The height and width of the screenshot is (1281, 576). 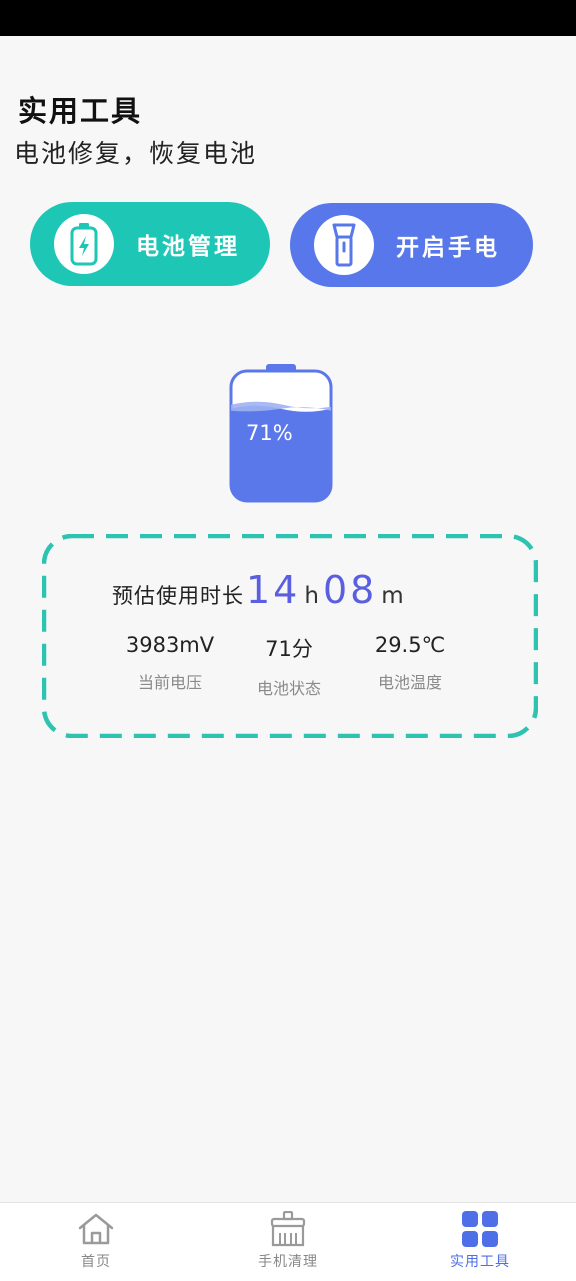 I want to click on battery-charging-icon, so click(x=84, y=244).